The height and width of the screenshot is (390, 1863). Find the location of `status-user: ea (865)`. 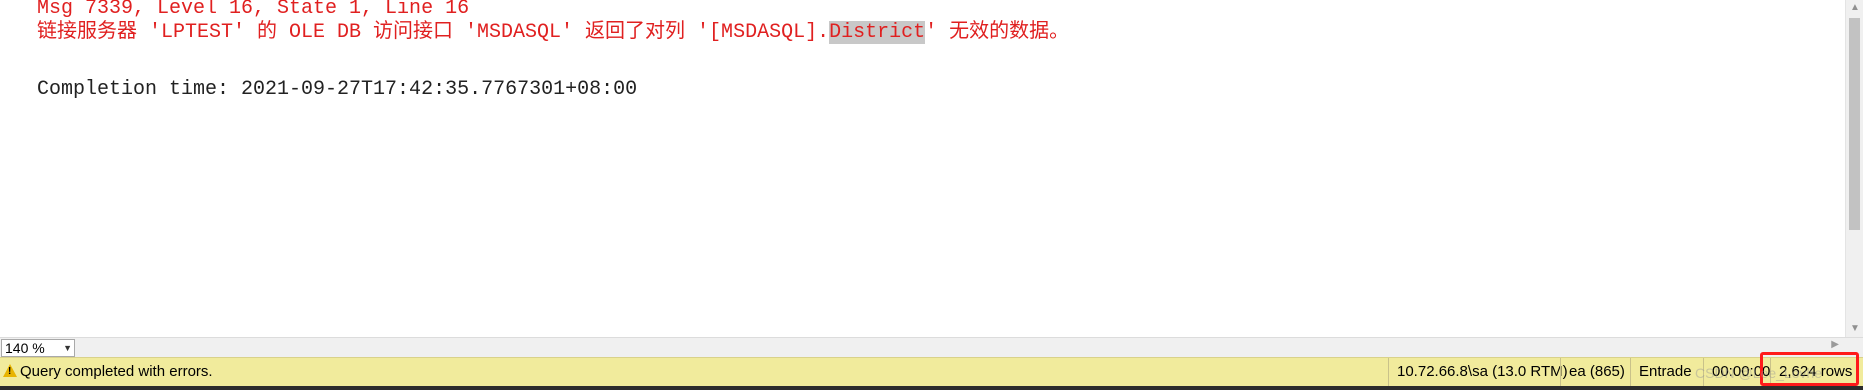

status-user: ea (865) is located at coordinates (1592, 372).